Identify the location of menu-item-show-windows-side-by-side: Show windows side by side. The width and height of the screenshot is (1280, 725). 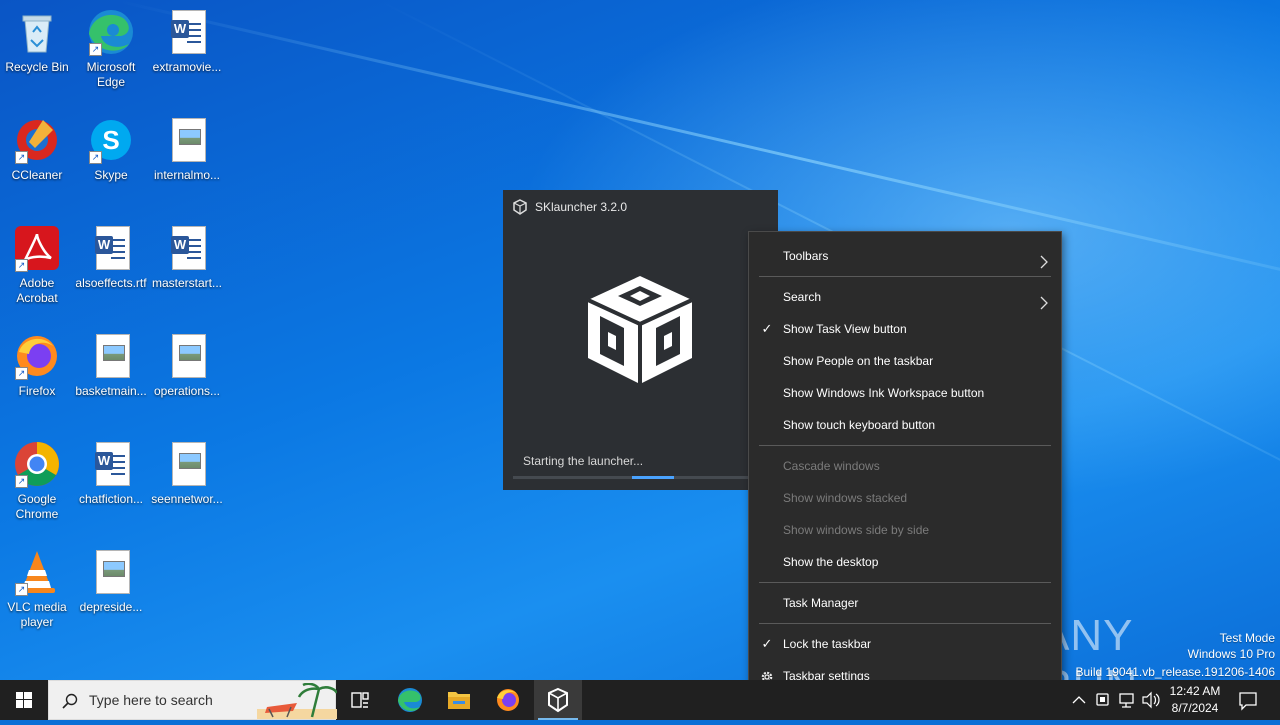
(905, 530).